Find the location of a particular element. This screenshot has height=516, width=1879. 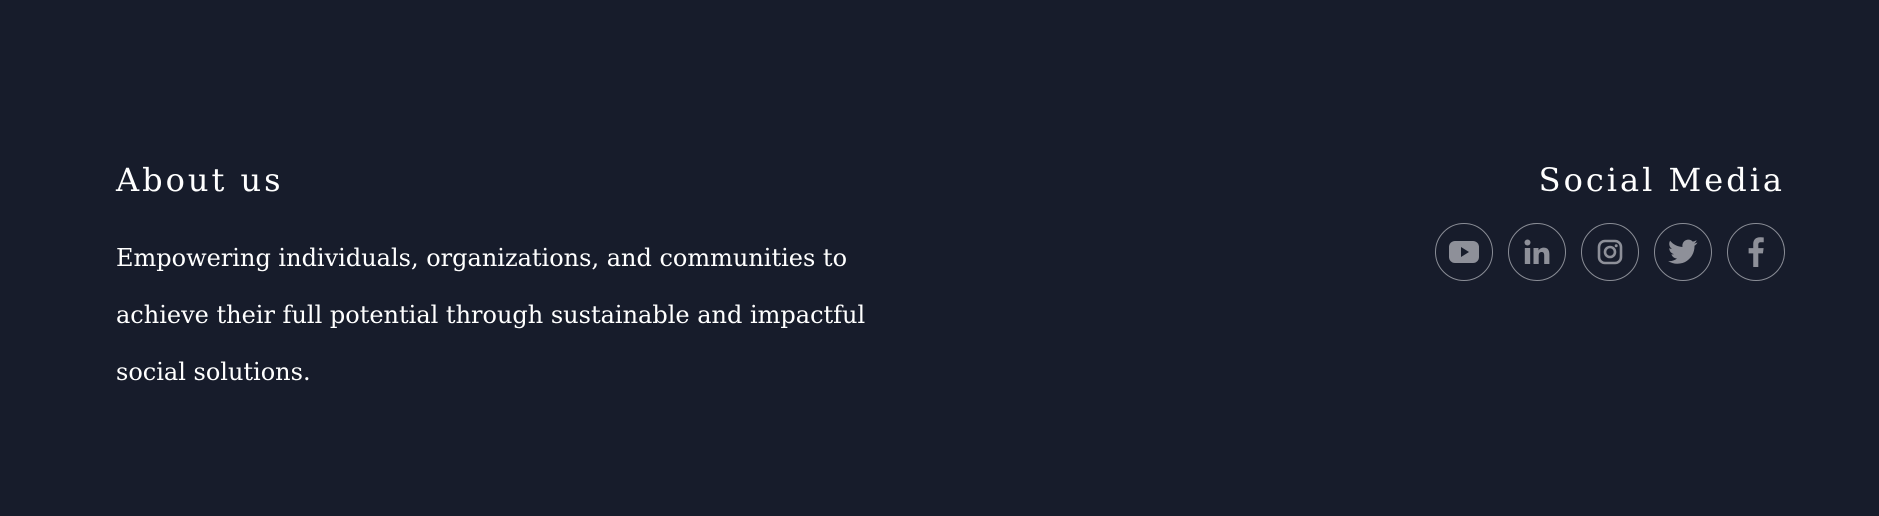

instagram-icon is located at coordinates (1610, 252).